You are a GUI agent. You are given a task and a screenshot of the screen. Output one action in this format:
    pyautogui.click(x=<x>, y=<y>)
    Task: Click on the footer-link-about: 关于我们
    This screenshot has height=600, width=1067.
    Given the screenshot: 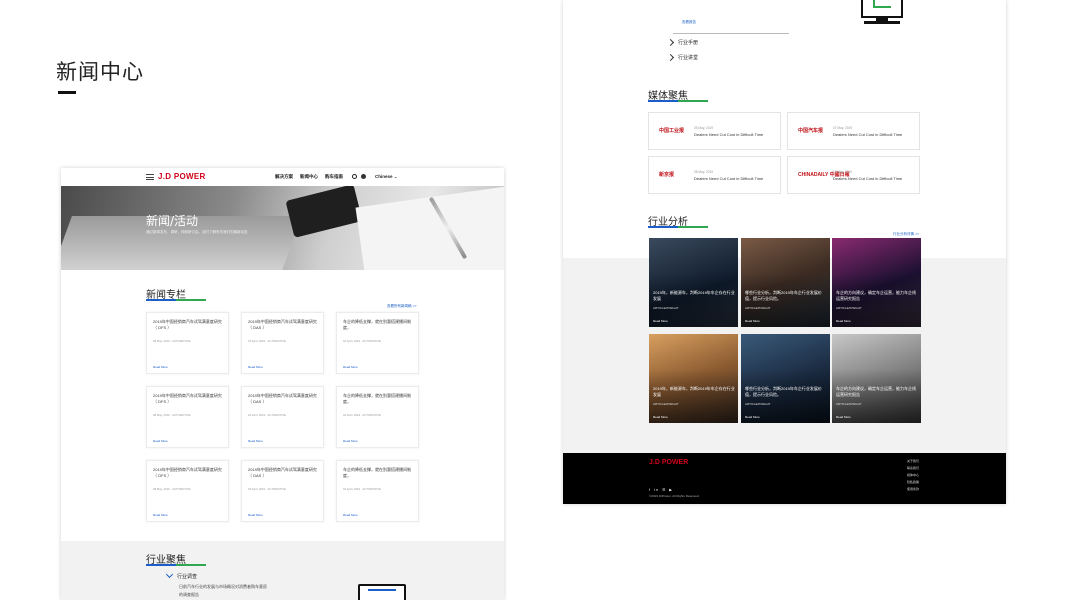 What is the action you would take?
    pyautogui.click(x=913, y=461)
    